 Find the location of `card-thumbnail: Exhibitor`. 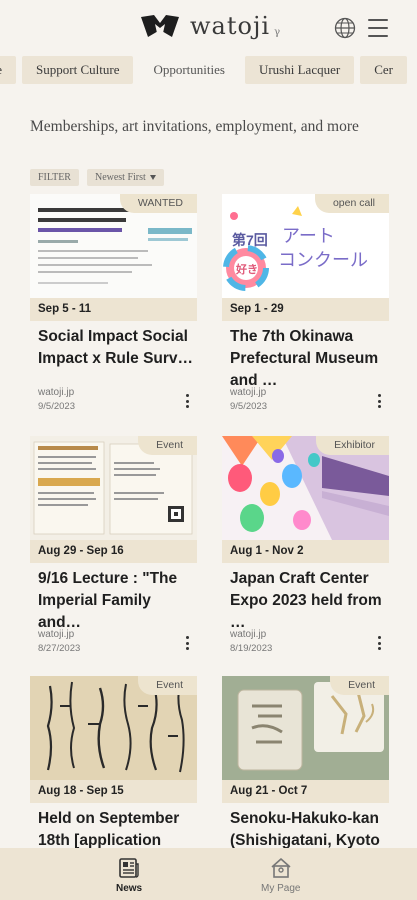

card-thumbnail: Exhibitor is located at coordinates (305, 488).